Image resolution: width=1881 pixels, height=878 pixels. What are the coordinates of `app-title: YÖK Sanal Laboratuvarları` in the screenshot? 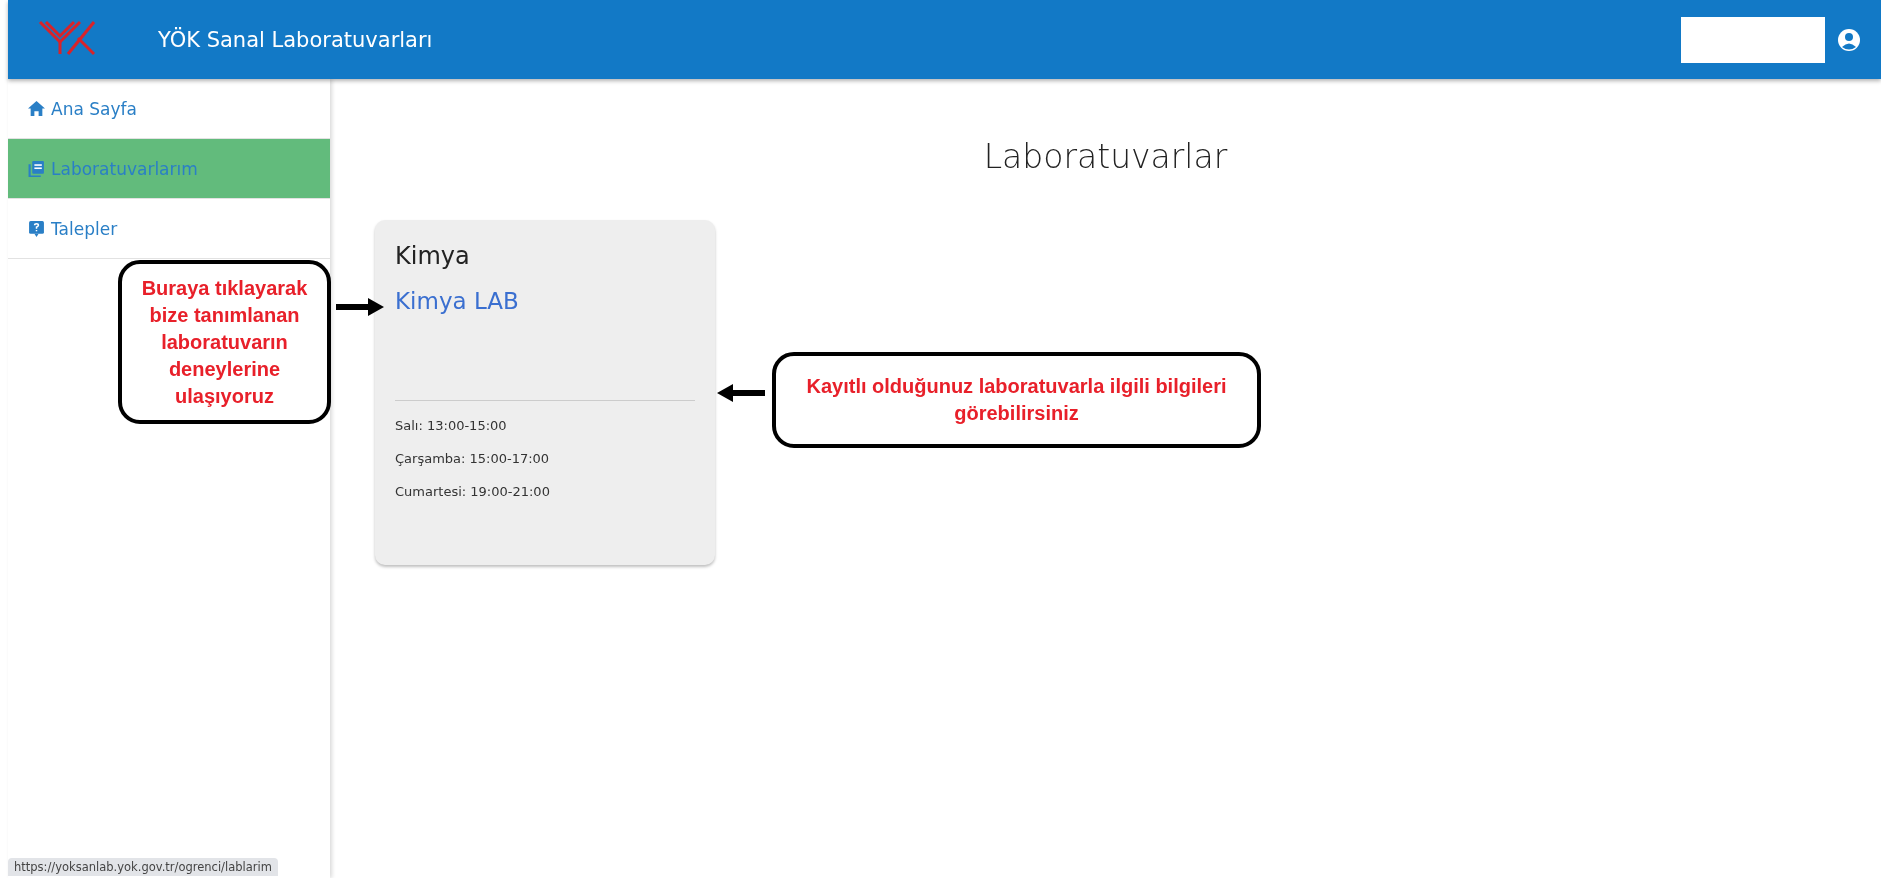 It's located at (296, 39).